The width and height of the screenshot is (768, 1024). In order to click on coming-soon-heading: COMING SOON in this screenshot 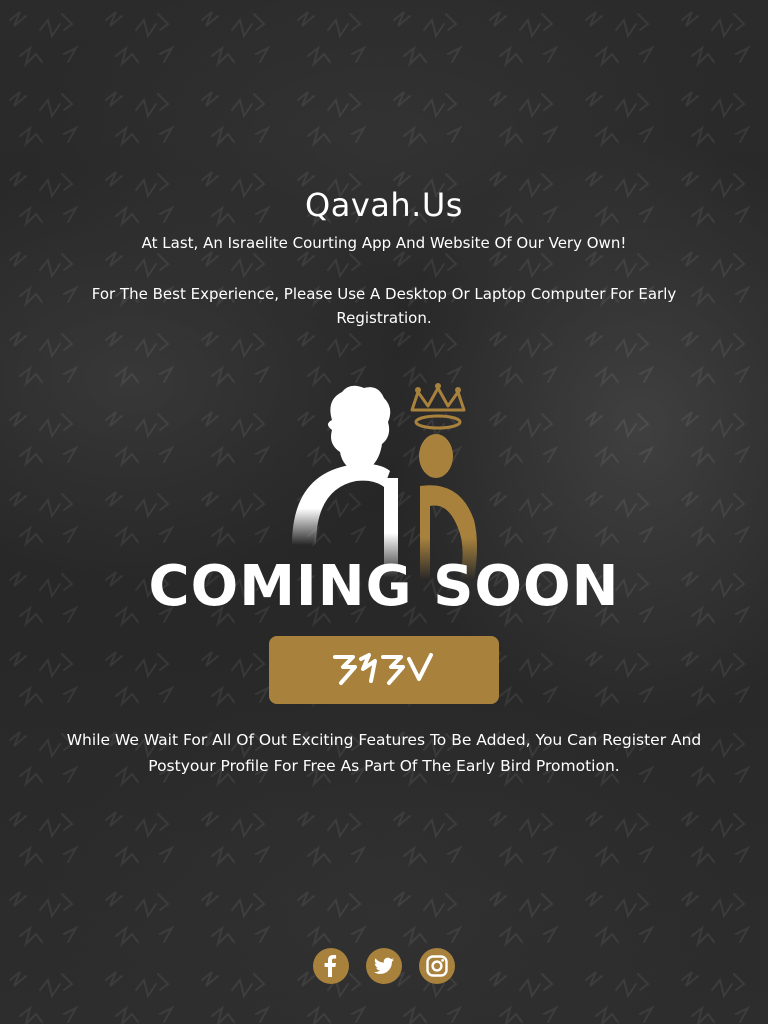, I will do `click(384, 586)`.